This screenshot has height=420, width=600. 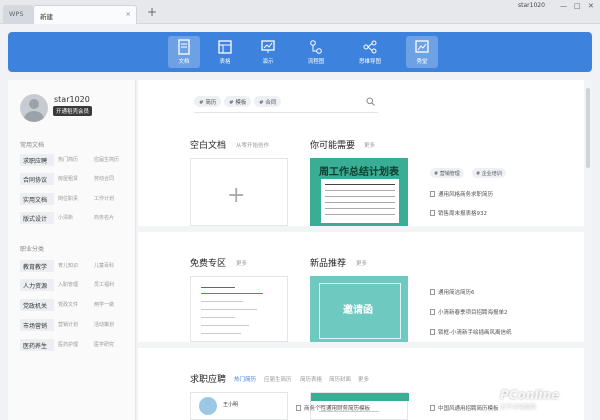 What do you see at coordinates (466, 195) in the screenshot?
I see `template-list-label: 通用风格商务求职简历` at bounding box center [466, 195].